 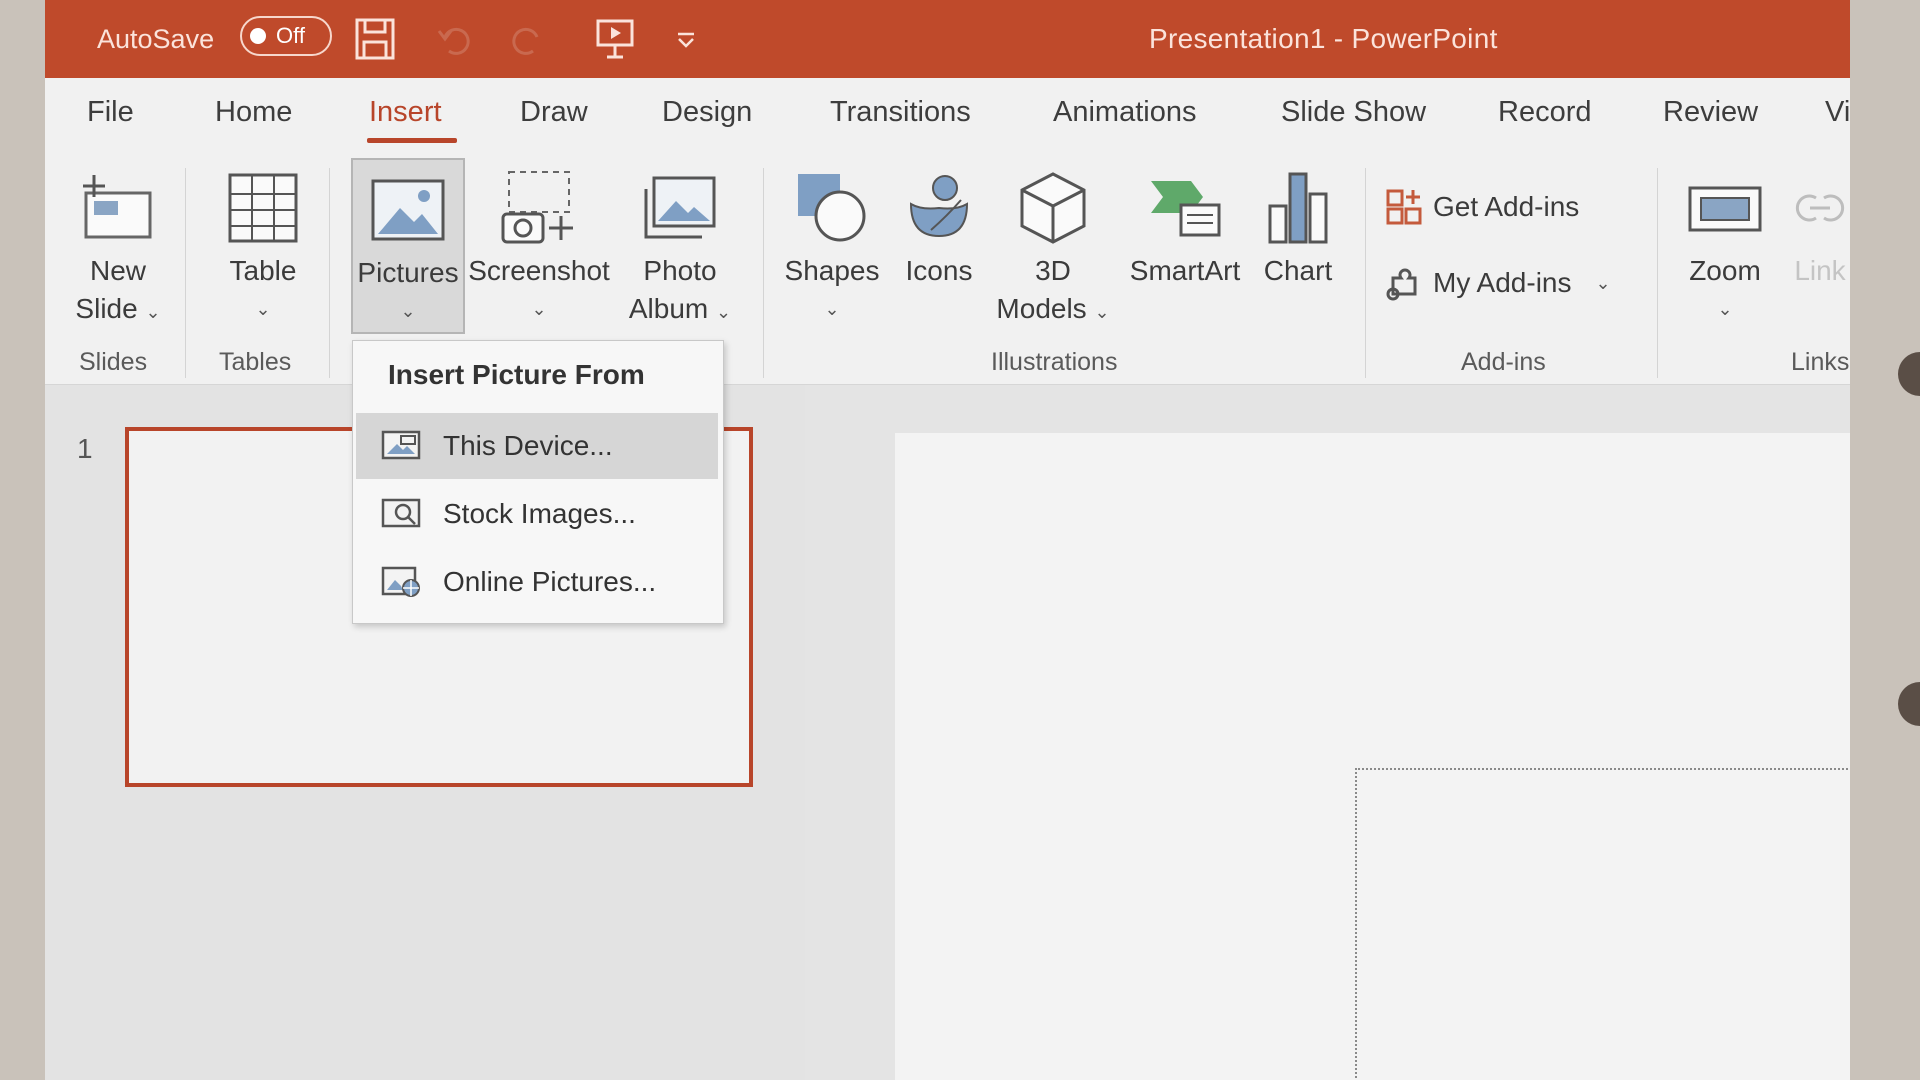 I want to click on zoom-label: Zoom, so click(x=1725, y=270).